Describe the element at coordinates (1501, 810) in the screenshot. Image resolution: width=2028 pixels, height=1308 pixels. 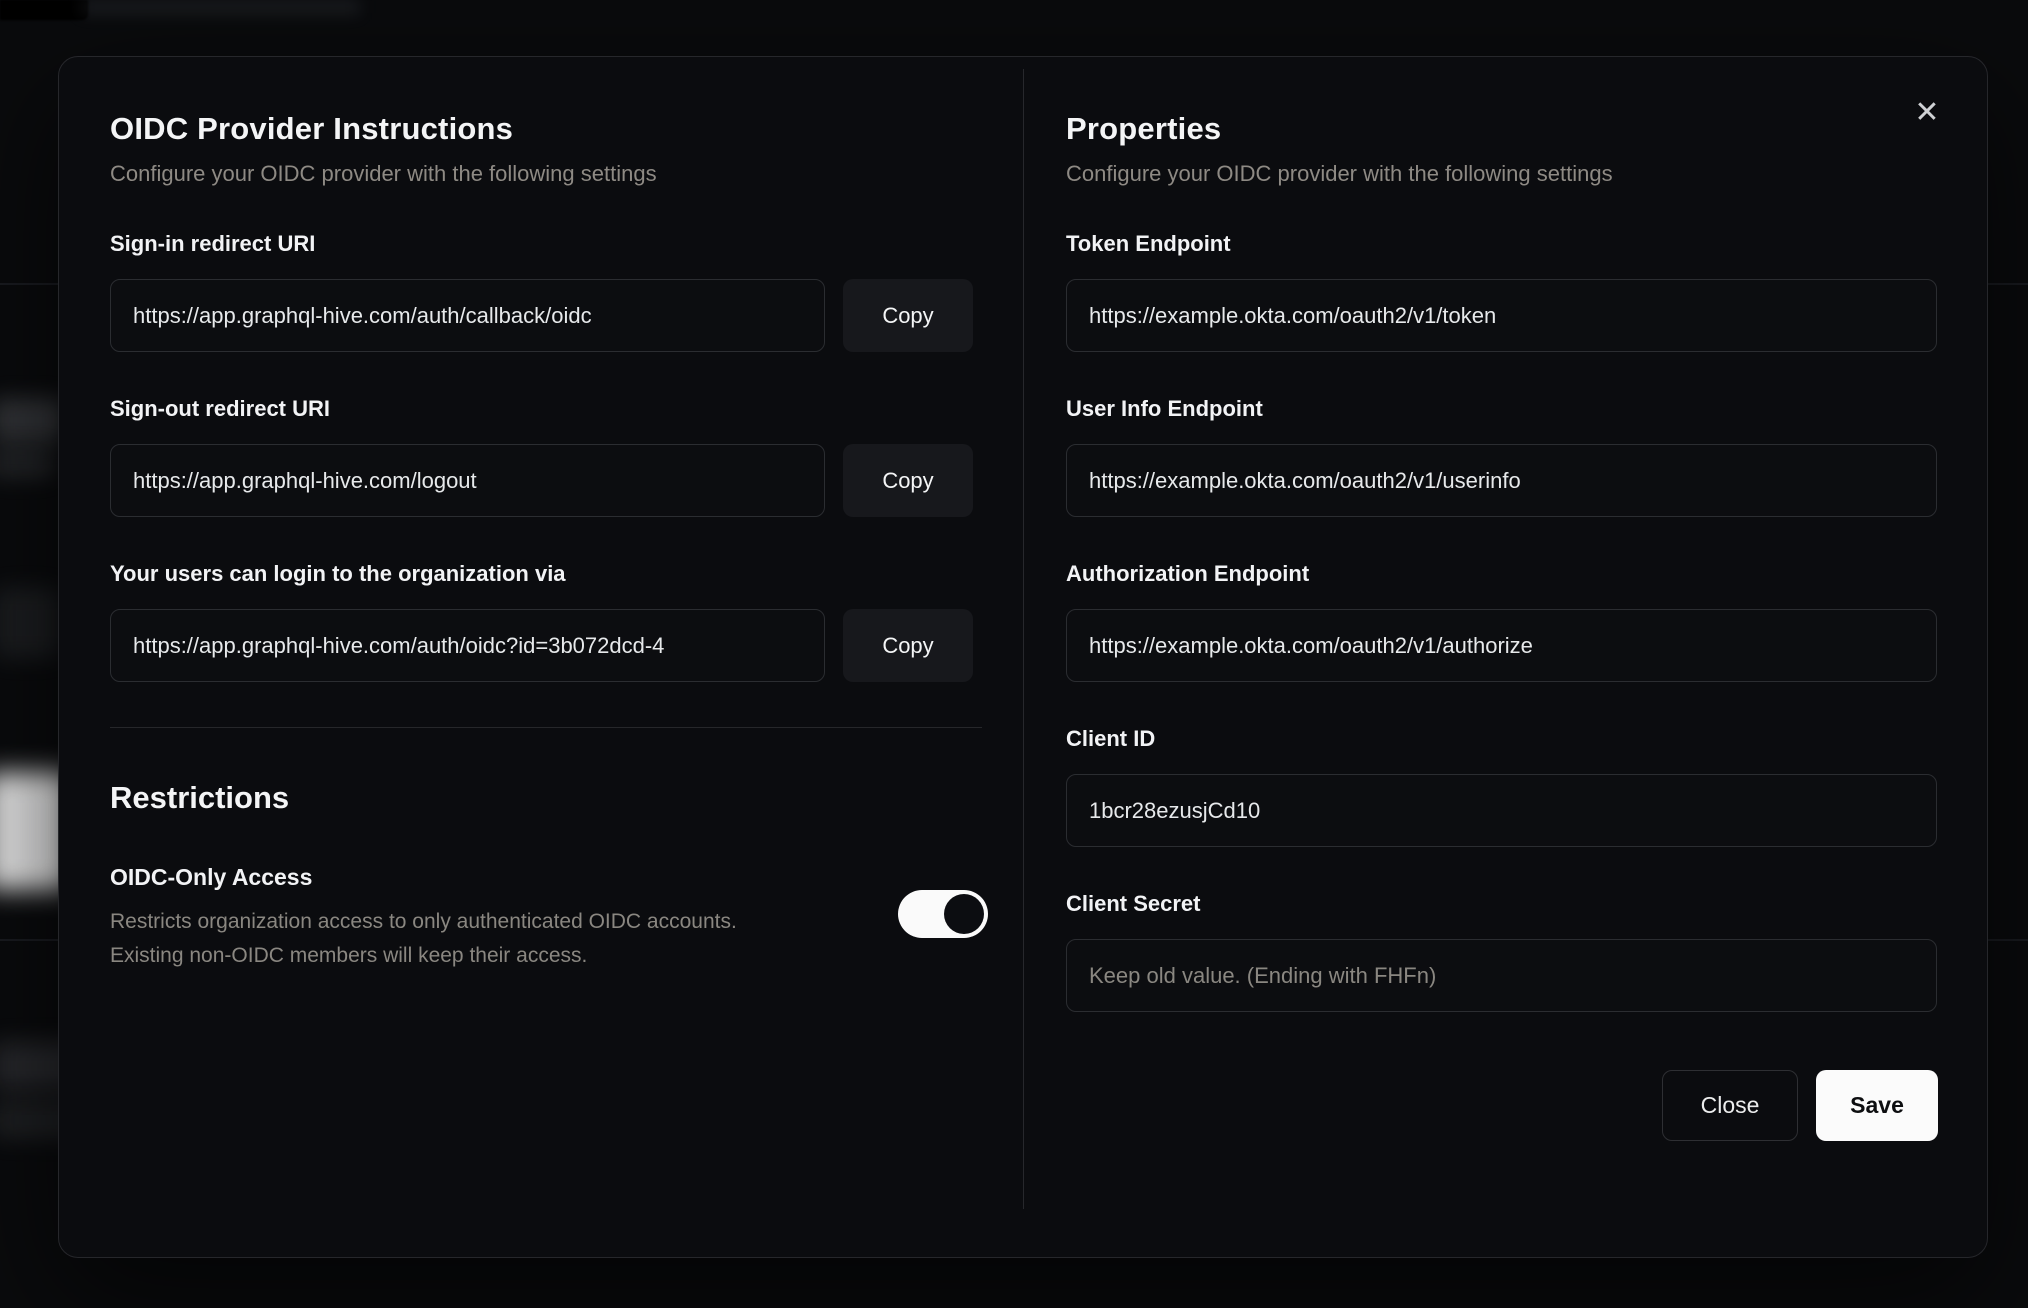
I see `client-id-input` at that location.